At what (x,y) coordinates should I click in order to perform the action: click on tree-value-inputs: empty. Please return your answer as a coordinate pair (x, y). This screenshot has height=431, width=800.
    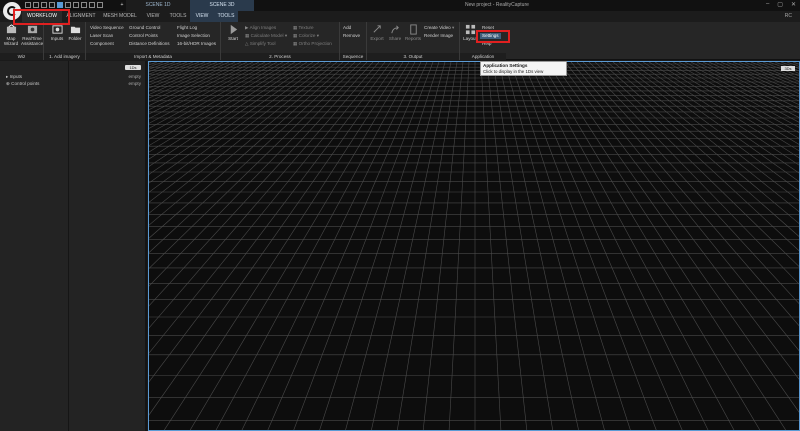
    Looking at the image, I should click on (134, 76).